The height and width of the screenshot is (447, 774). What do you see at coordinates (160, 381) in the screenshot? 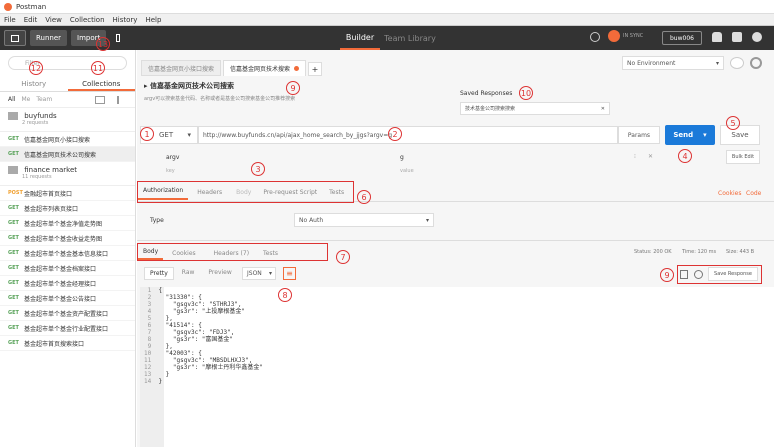
I see `code-text: }` at bounding box center [160, 381].